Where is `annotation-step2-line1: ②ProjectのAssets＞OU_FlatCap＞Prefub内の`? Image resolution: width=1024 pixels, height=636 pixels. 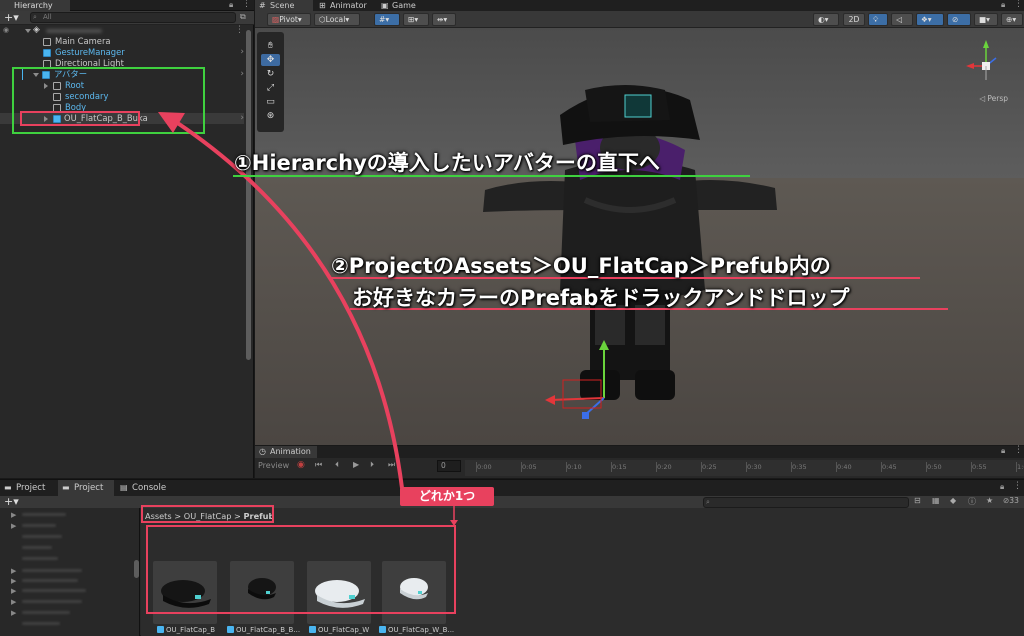
annotation-step2-line1: ②ProjectのAssets＞OU_FlatCap＞Prefub内の is located at coordinates (581, 266).